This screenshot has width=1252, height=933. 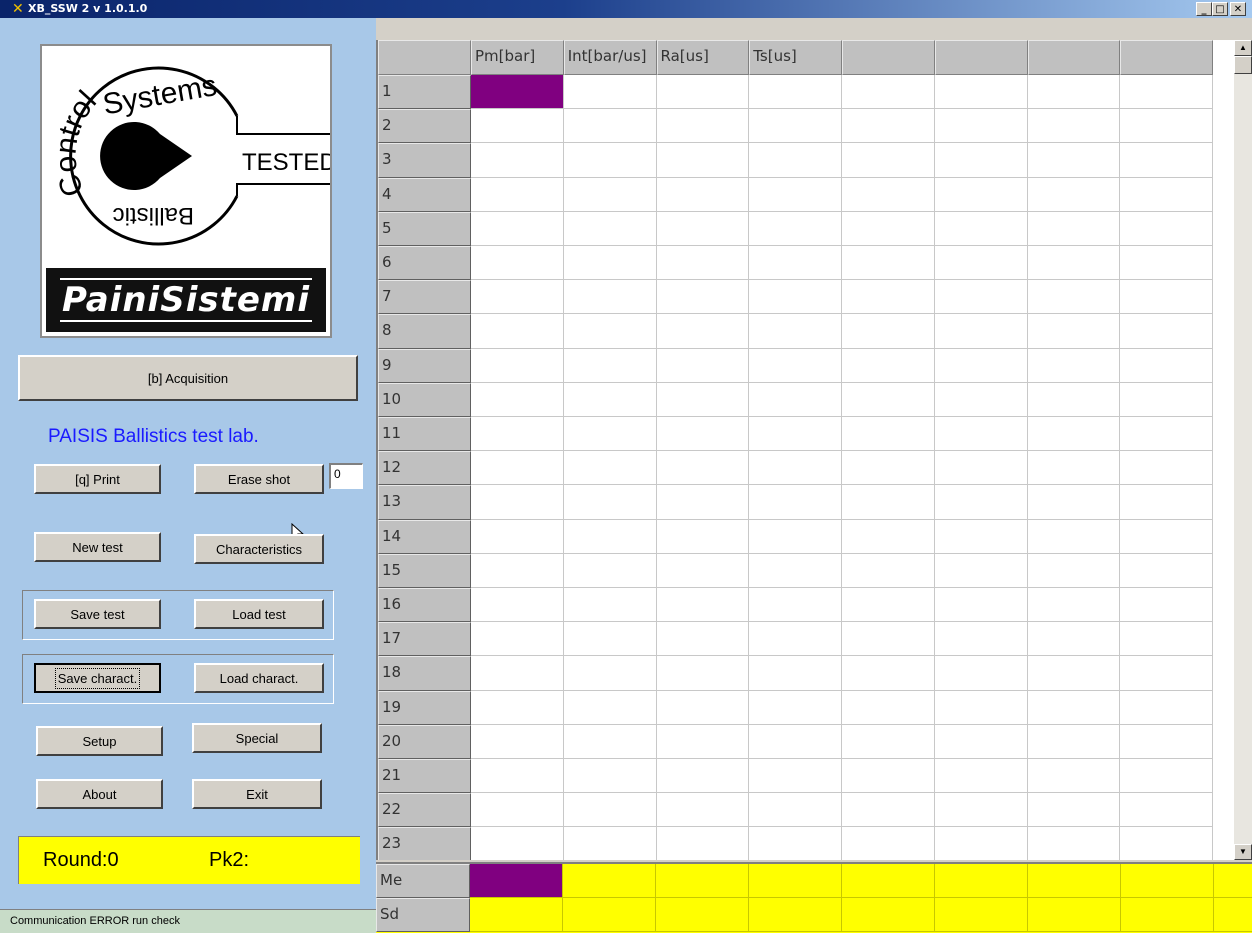 I want to click on row-header: 10, so click(x=424, y=399).